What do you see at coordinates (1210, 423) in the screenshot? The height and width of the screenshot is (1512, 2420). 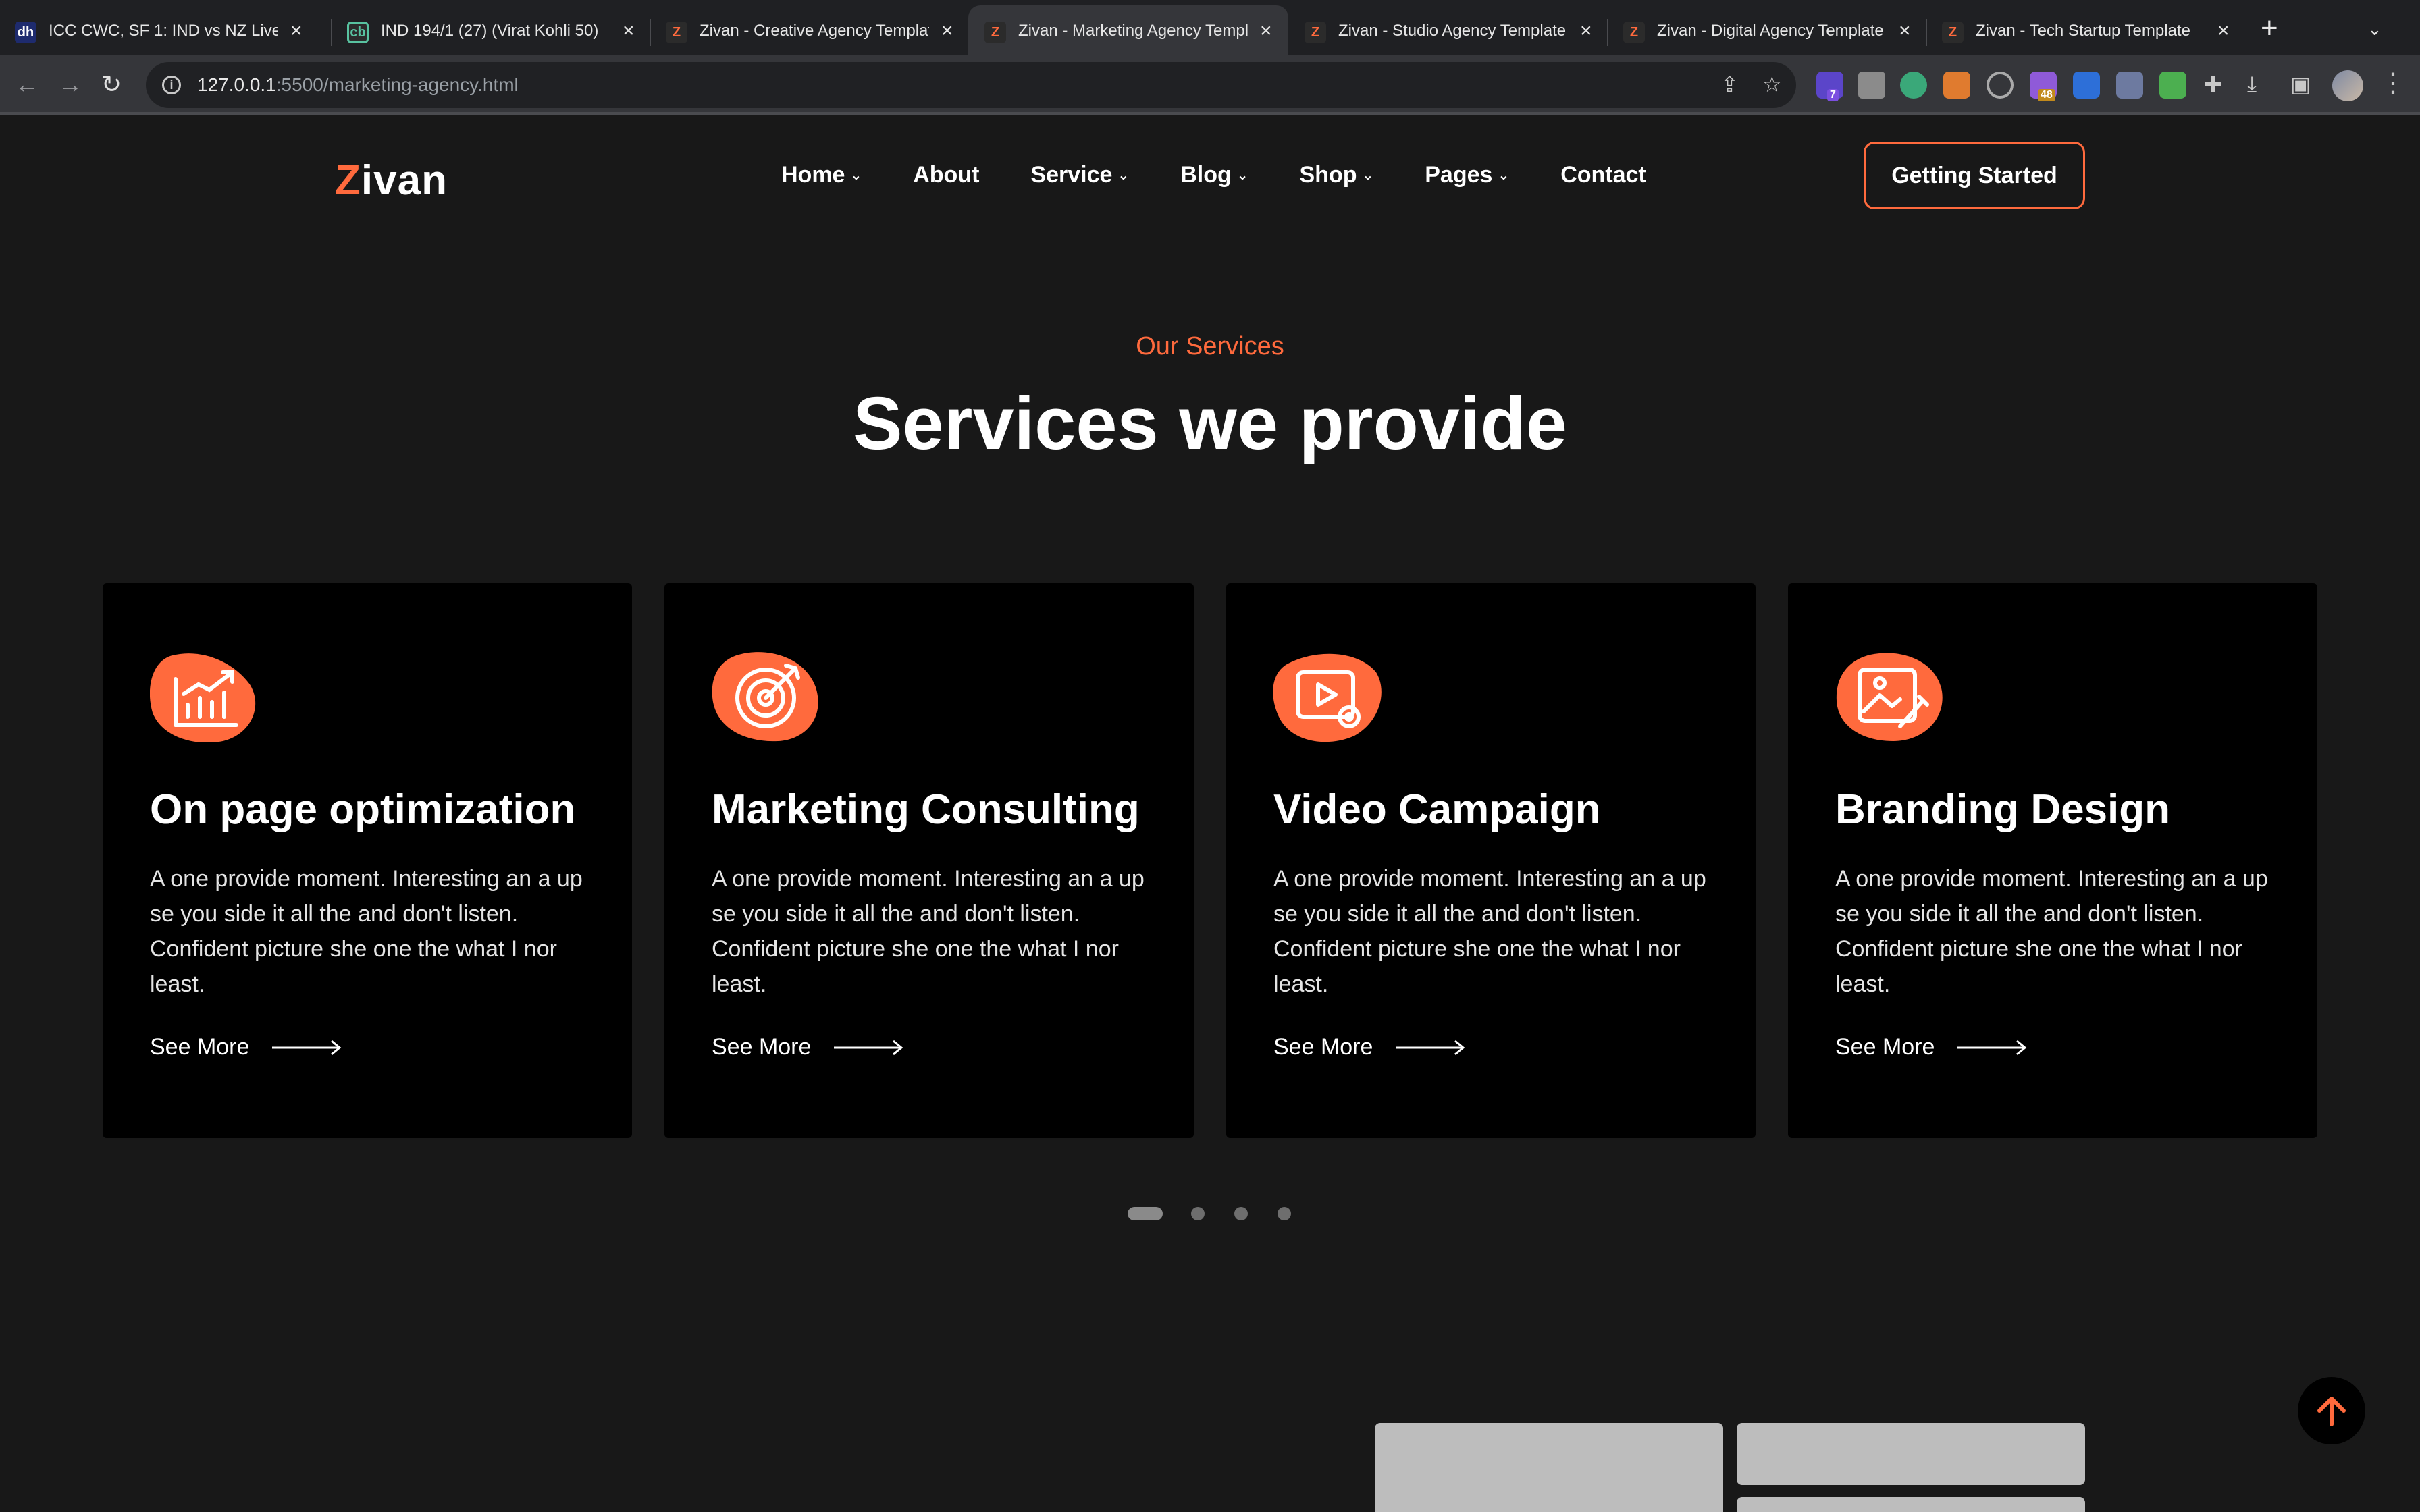 I see `section-title: Services we provide` at bounding box center [1210, 423].